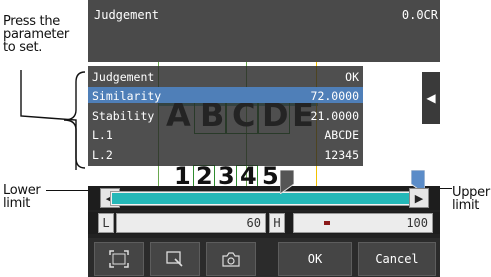 The width and height of the screenshot is (491, 277). I want to click on slider-increase-button: ▶, so click(419, 198).